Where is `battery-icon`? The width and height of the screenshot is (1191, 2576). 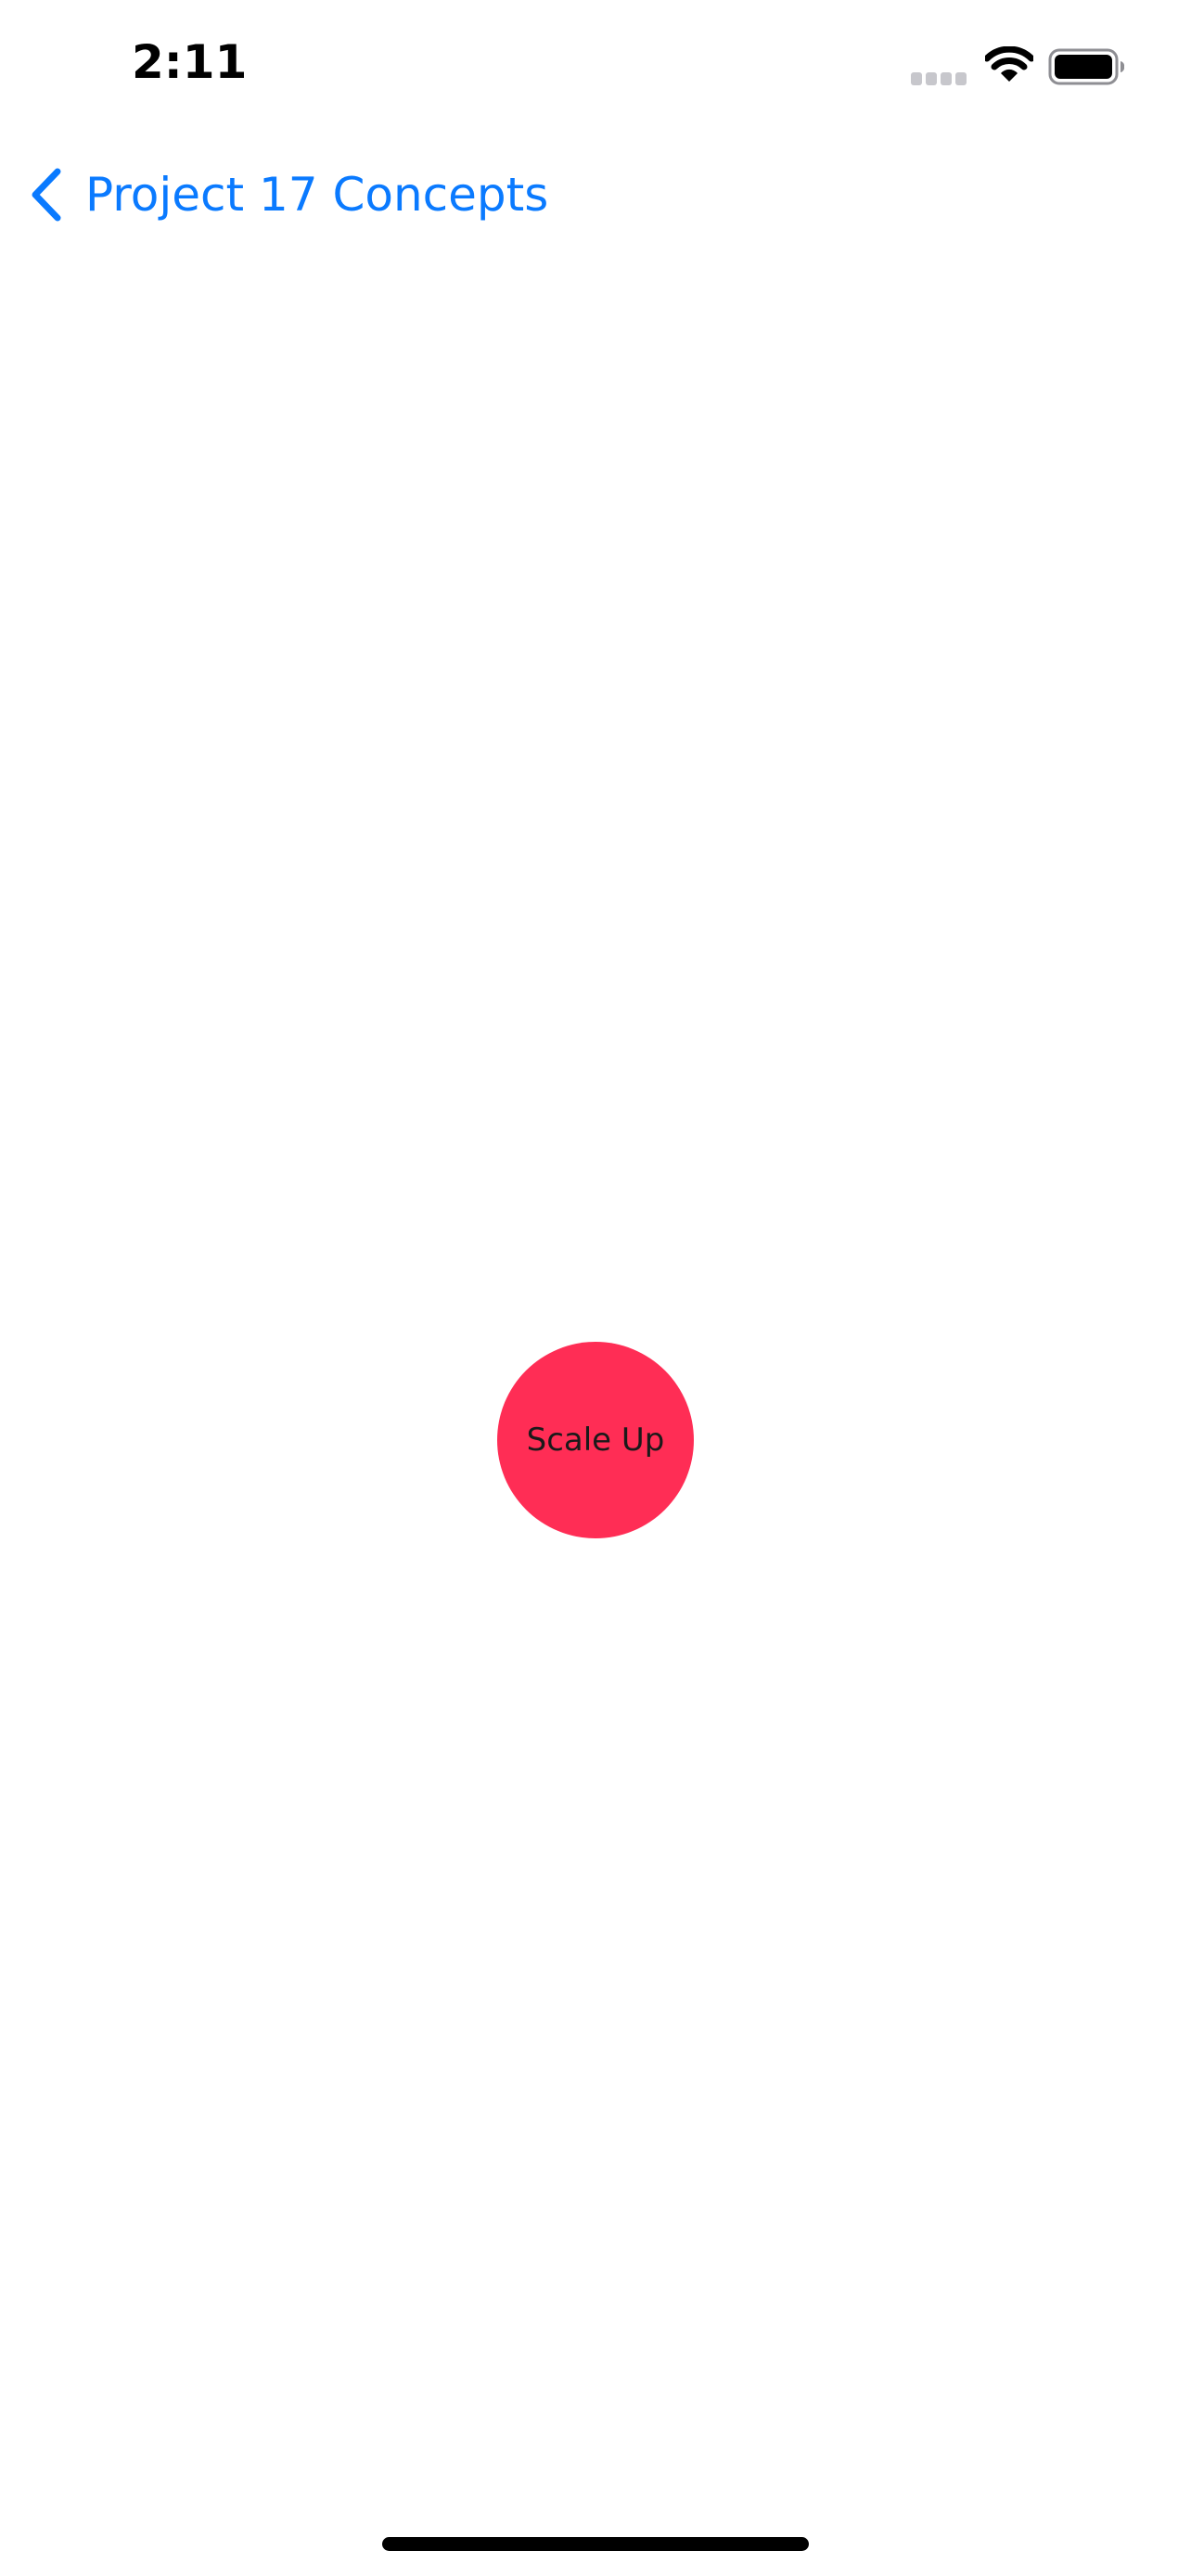
battery-icon is located at coordinates (1086, 66).